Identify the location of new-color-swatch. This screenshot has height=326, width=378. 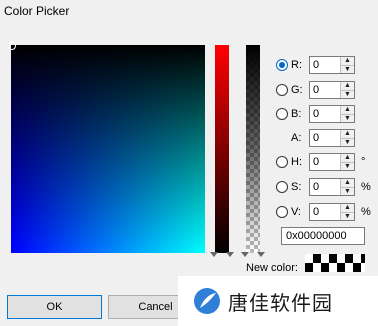
(335, 263).